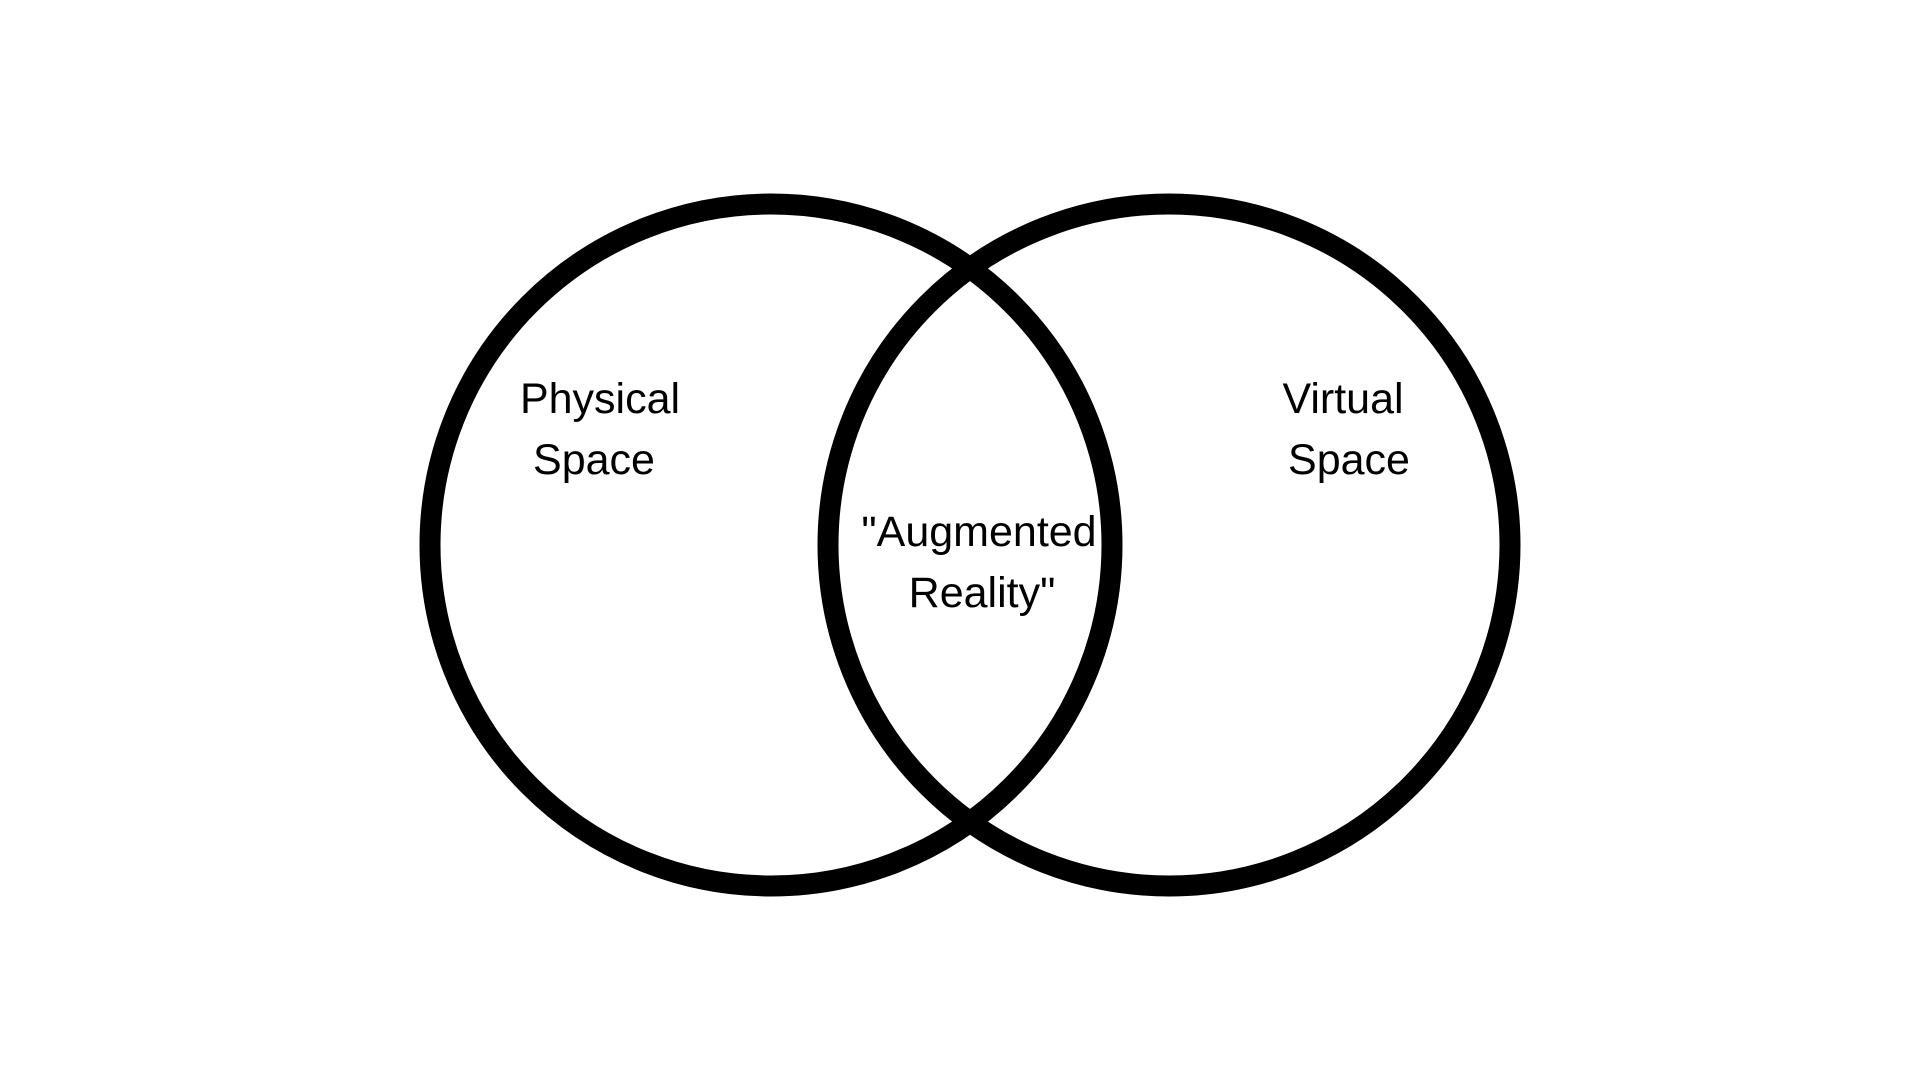 Image resolution: width=1920 pixels, height=1080 pixels. Describe the element at coordinates (594, 460) in the screenshot. I see `physical-space-label-line-2: Space` at that location.